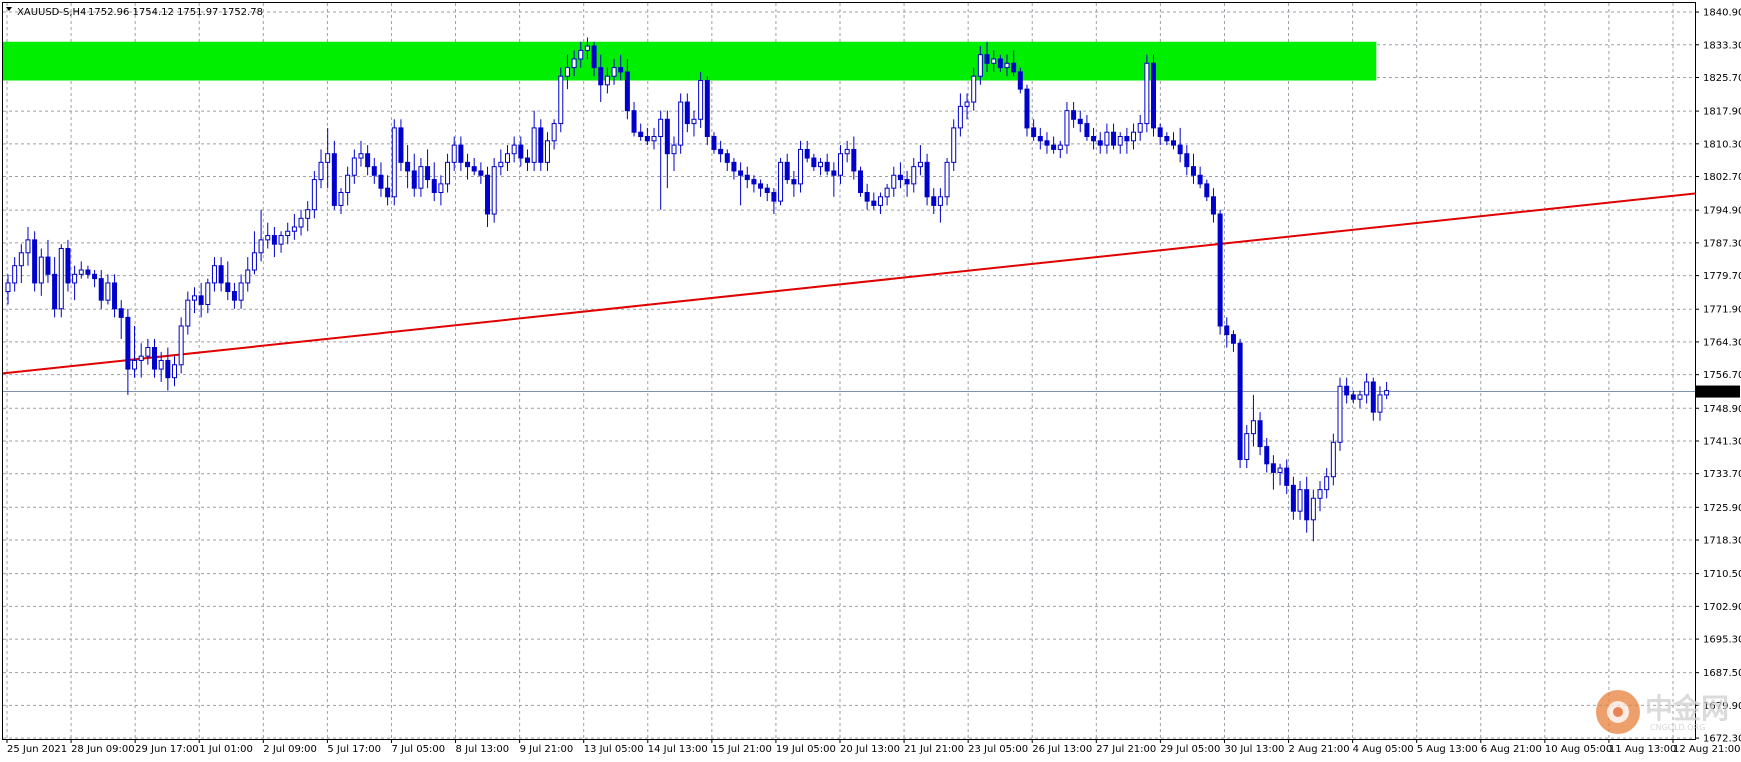 The height and width of the screenshot is (762, 1741). What do you see at coordinates (175, 12) in the screenshot?
I see `ohlc-readout: 1752.96 1754.12 1751.97 1752.78` at bounding box center [175, 12].